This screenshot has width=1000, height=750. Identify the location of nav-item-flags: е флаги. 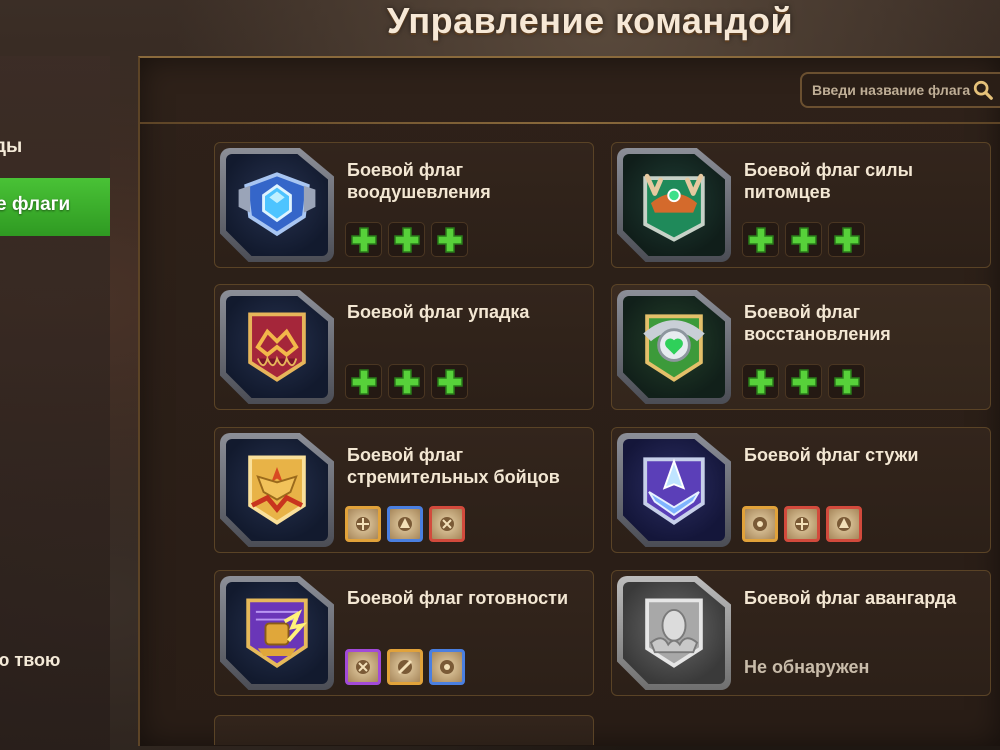
(55, 207).